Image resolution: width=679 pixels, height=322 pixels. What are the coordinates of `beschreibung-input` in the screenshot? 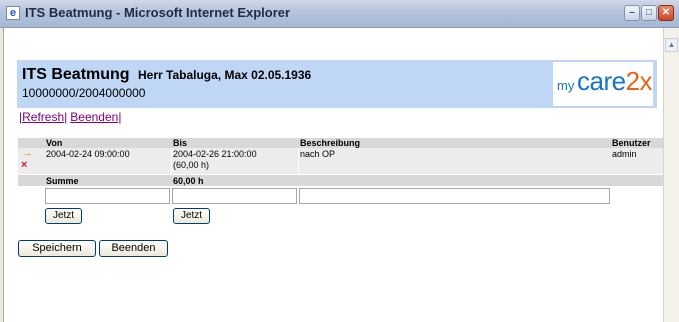 It's located at (454, 196).